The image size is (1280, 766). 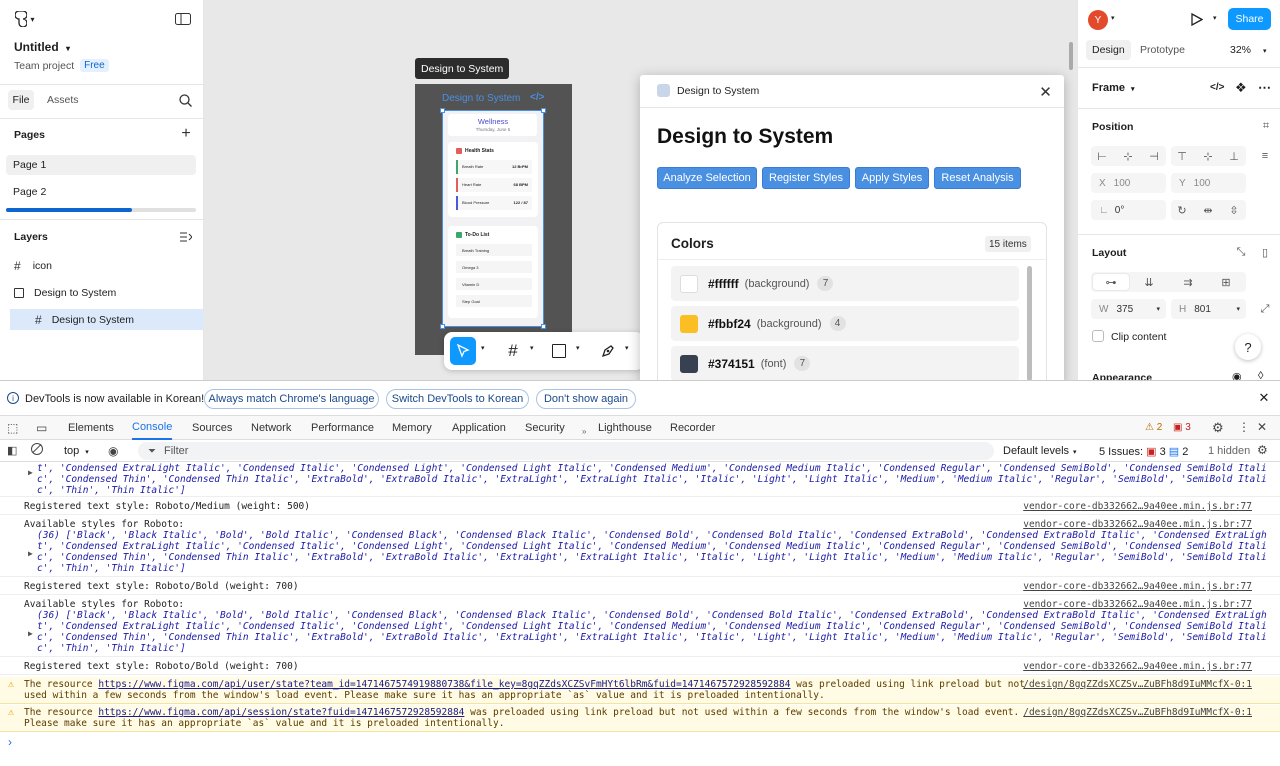 I want to click on color-row: #ffffff (background) 7, so click(x=845, y=283).